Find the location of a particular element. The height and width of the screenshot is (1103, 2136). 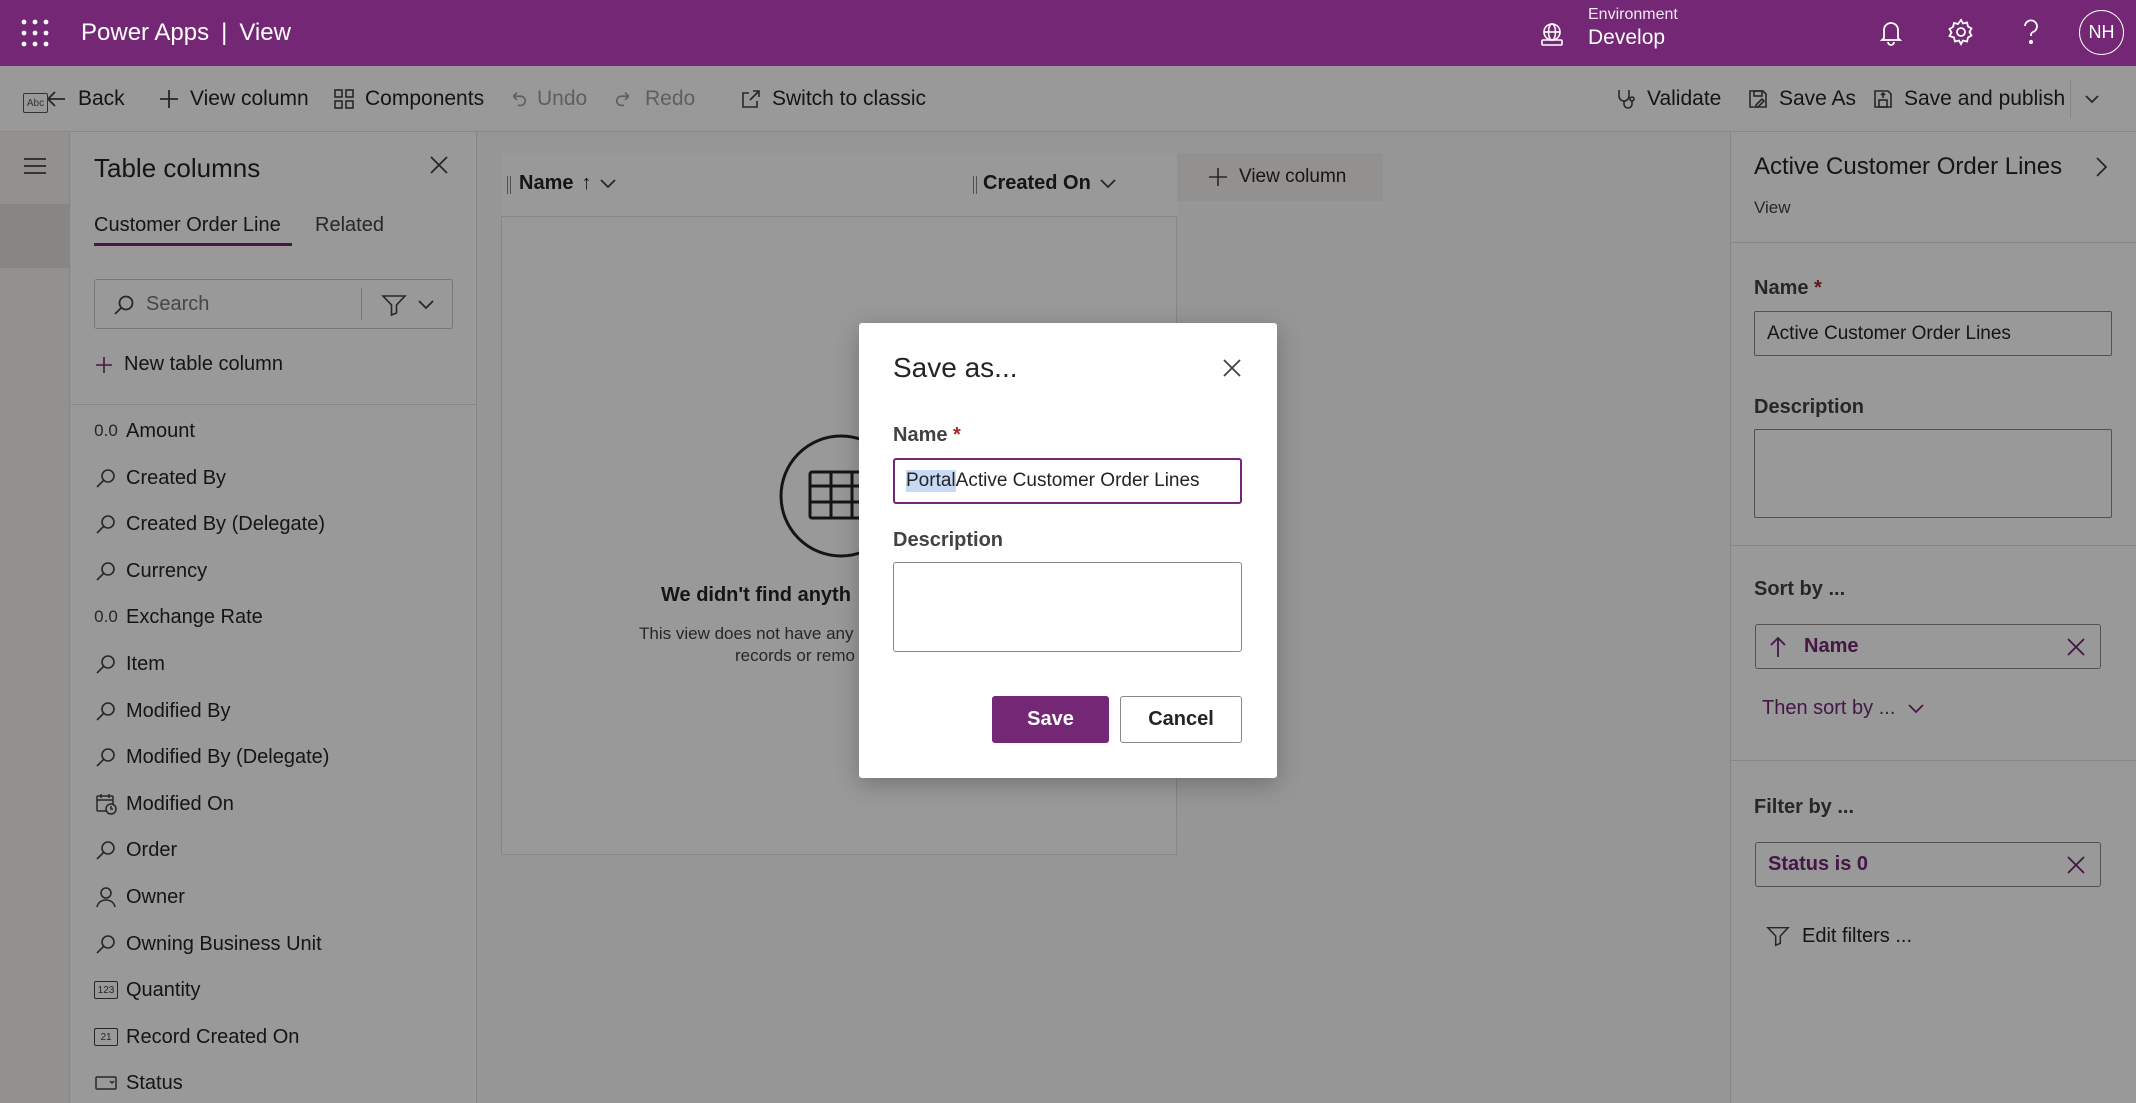

selected-text: Portal is located at coordinates (931, 481).